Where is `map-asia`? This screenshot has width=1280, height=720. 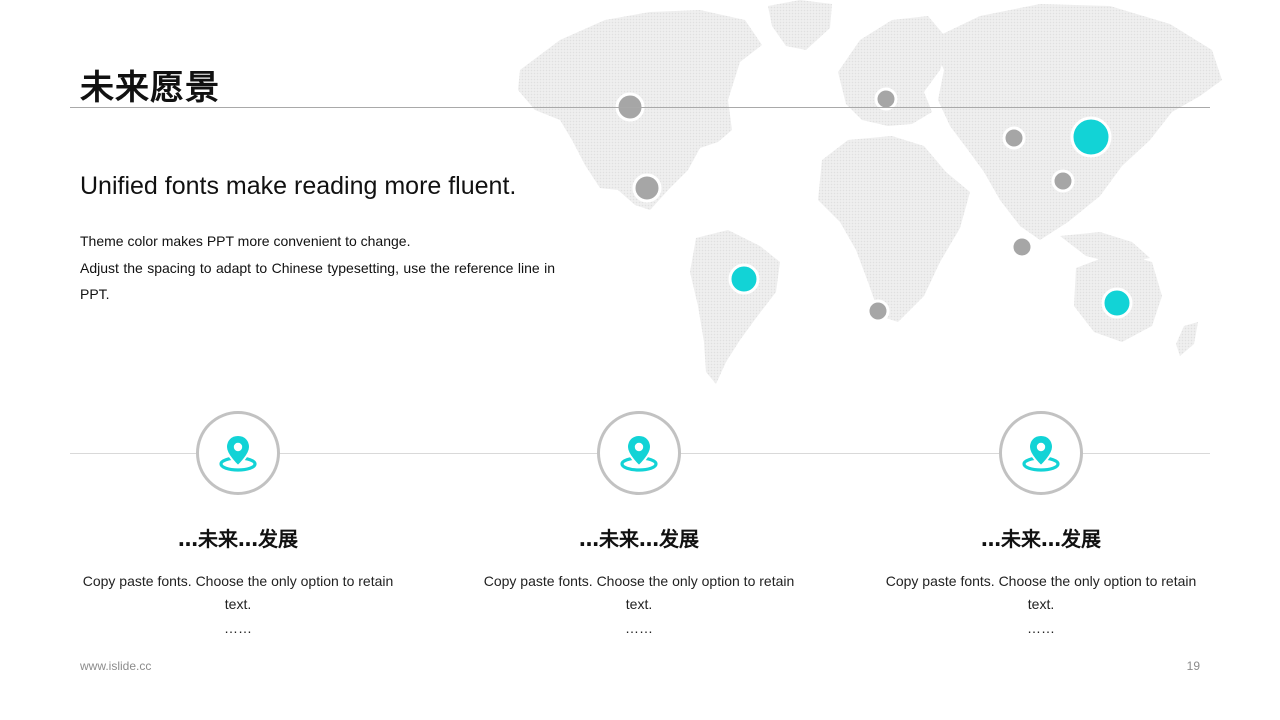 map-asia is located at coordinates (1076, 122).